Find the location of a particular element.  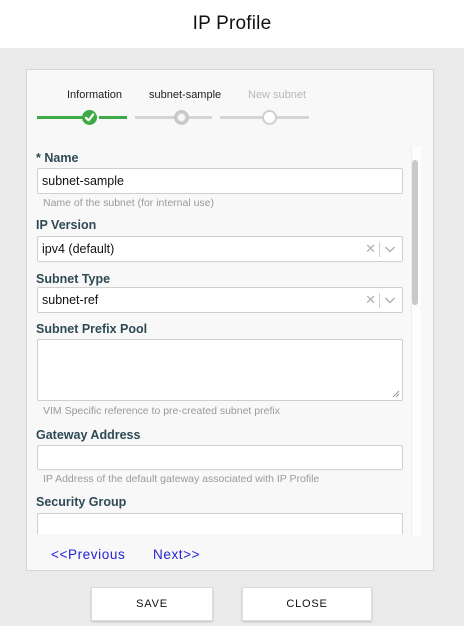

subnet-type-select: subnet-ref ✕ is located at coordinates (220, 300).